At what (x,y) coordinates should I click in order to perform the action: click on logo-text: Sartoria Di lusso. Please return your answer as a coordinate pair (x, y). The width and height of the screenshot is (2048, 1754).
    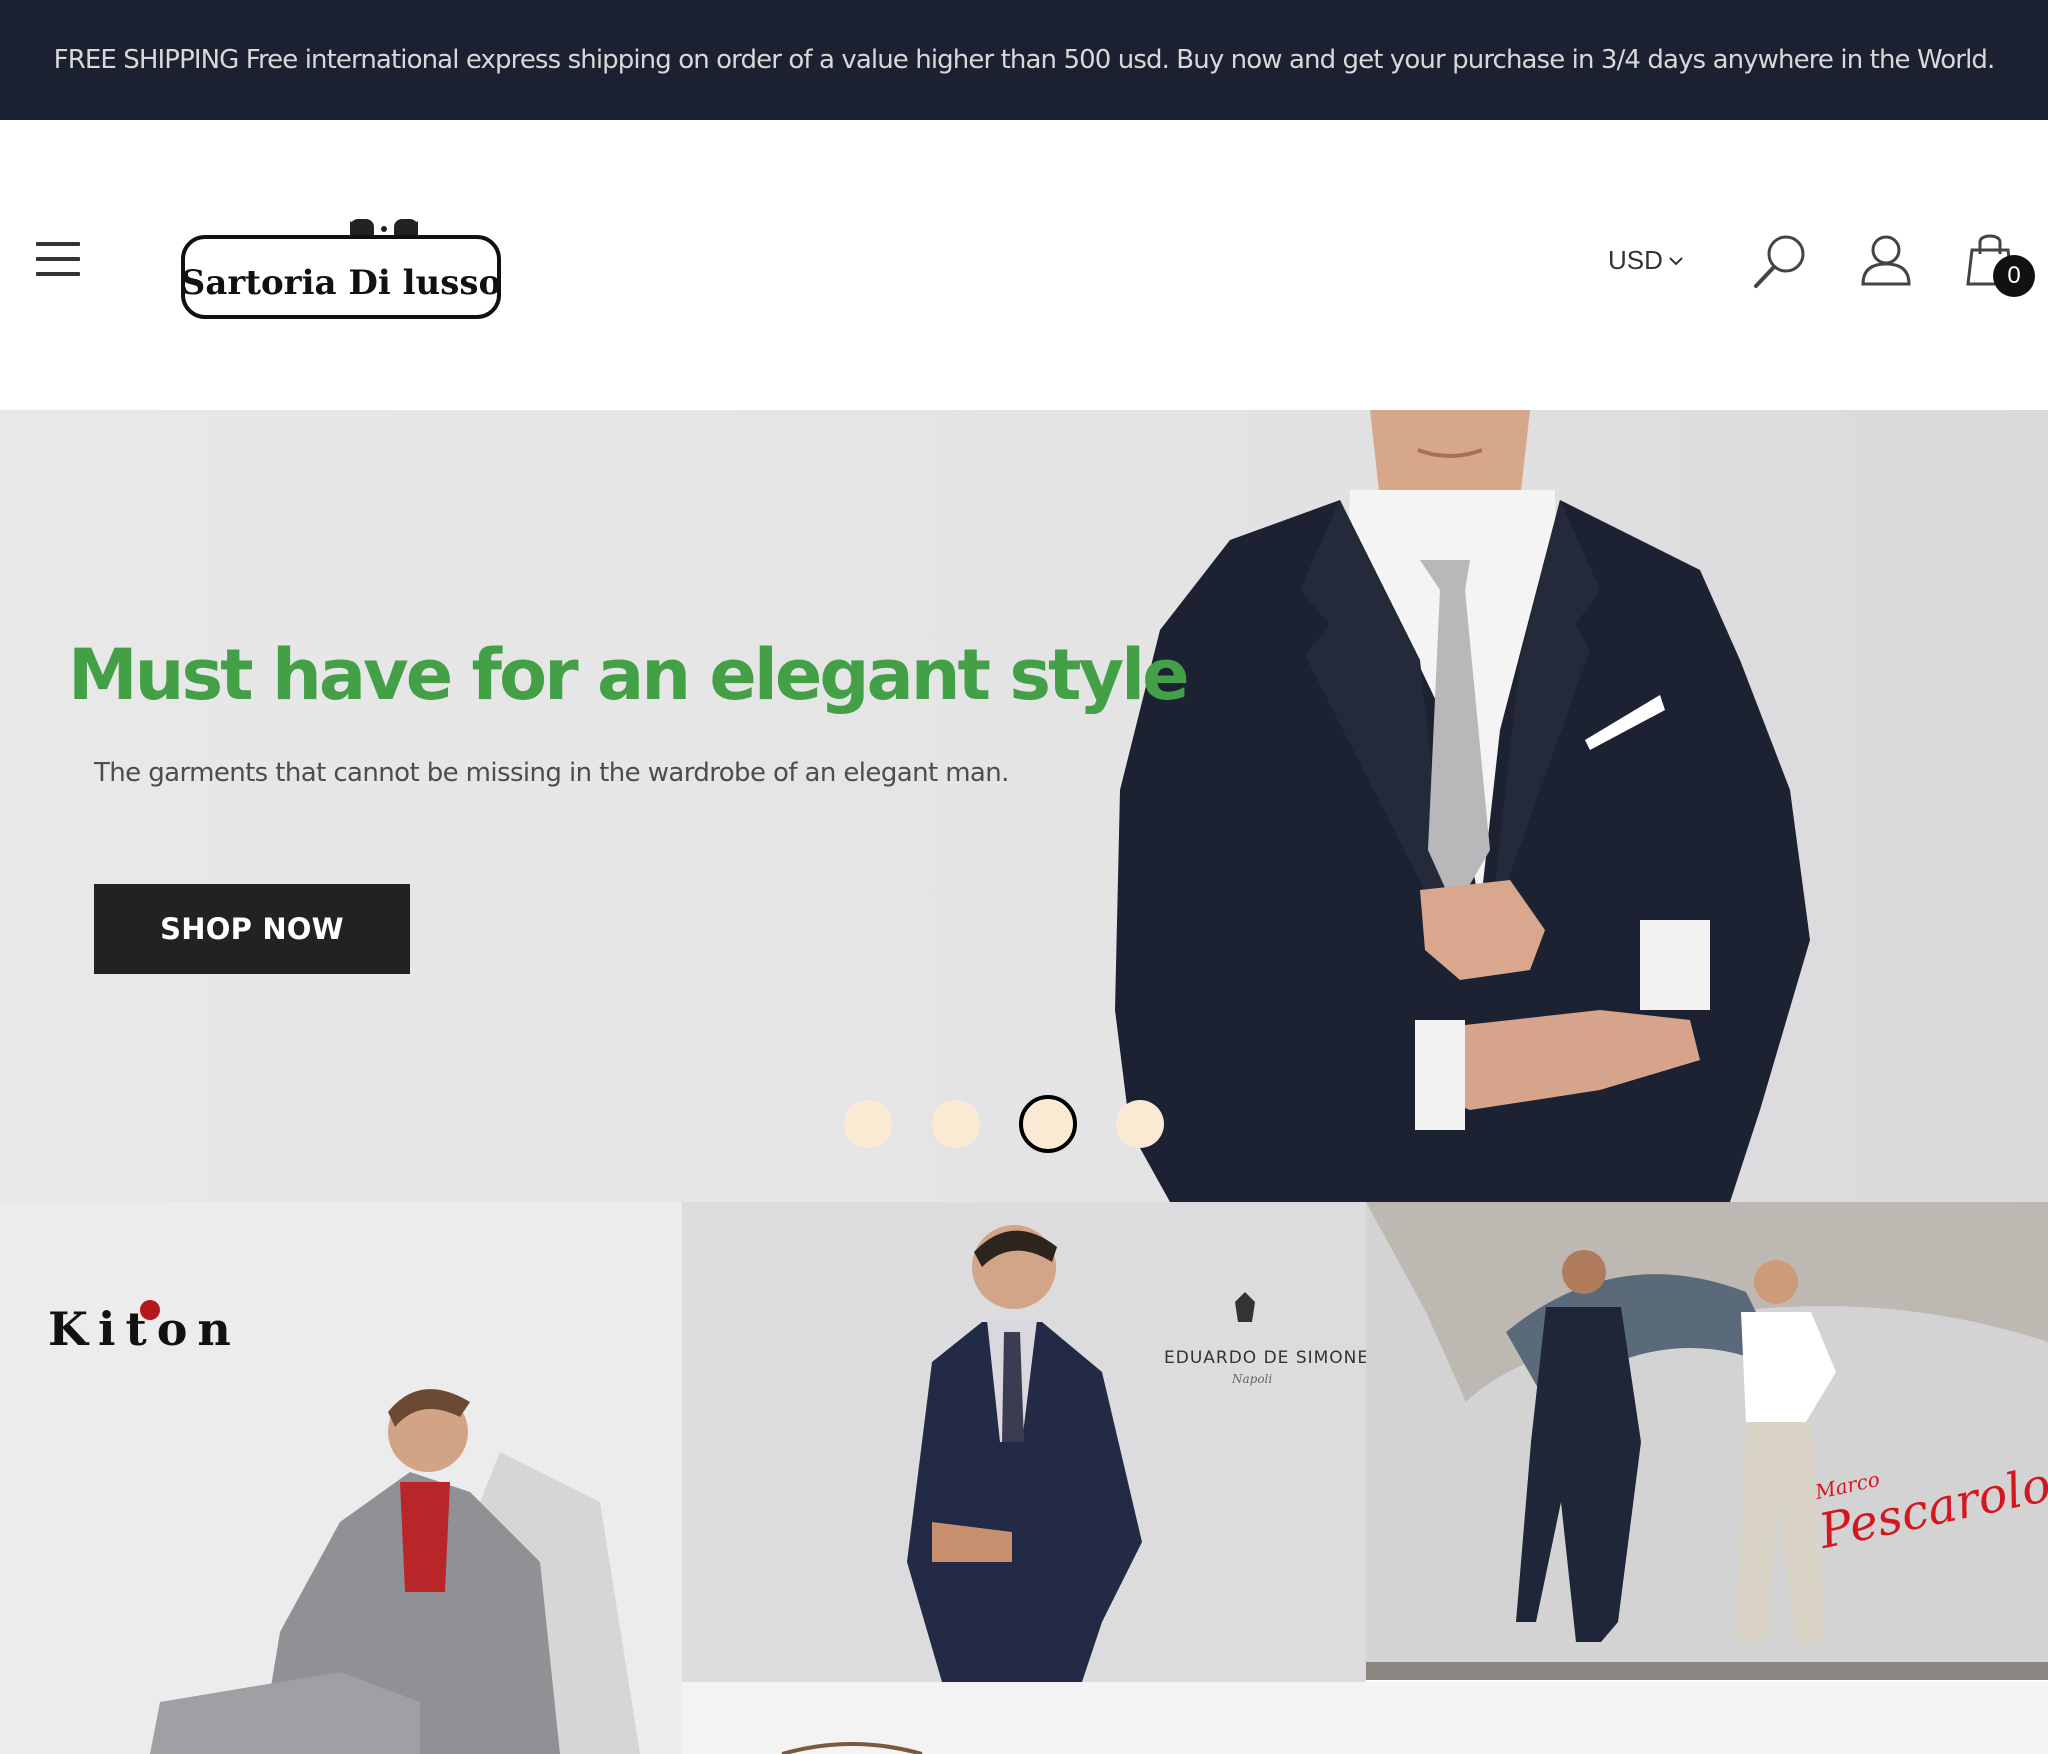
    Looking at the image, I should click on (341, 283).